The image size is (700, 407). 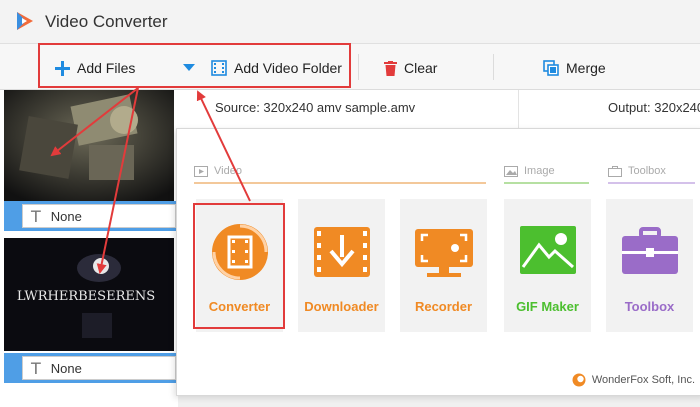 I want to click on brand-text: WonderFox Soft, Inc., so click(x=643, y=380).